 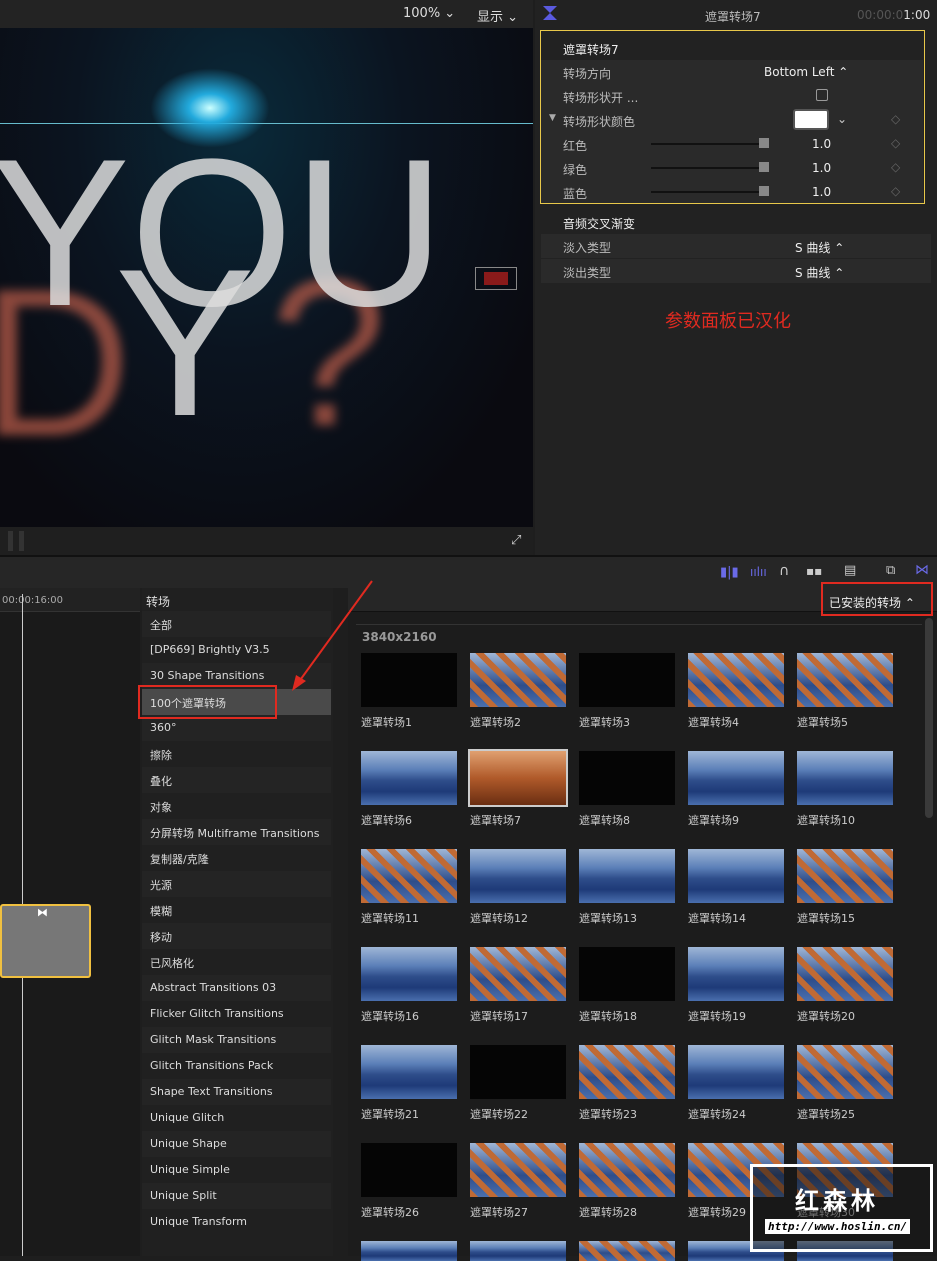 What do you see at coordinates (591, 50) in the screenshot?
I see `section-title: 遮罩转场7` at bounding box center [591, 50].